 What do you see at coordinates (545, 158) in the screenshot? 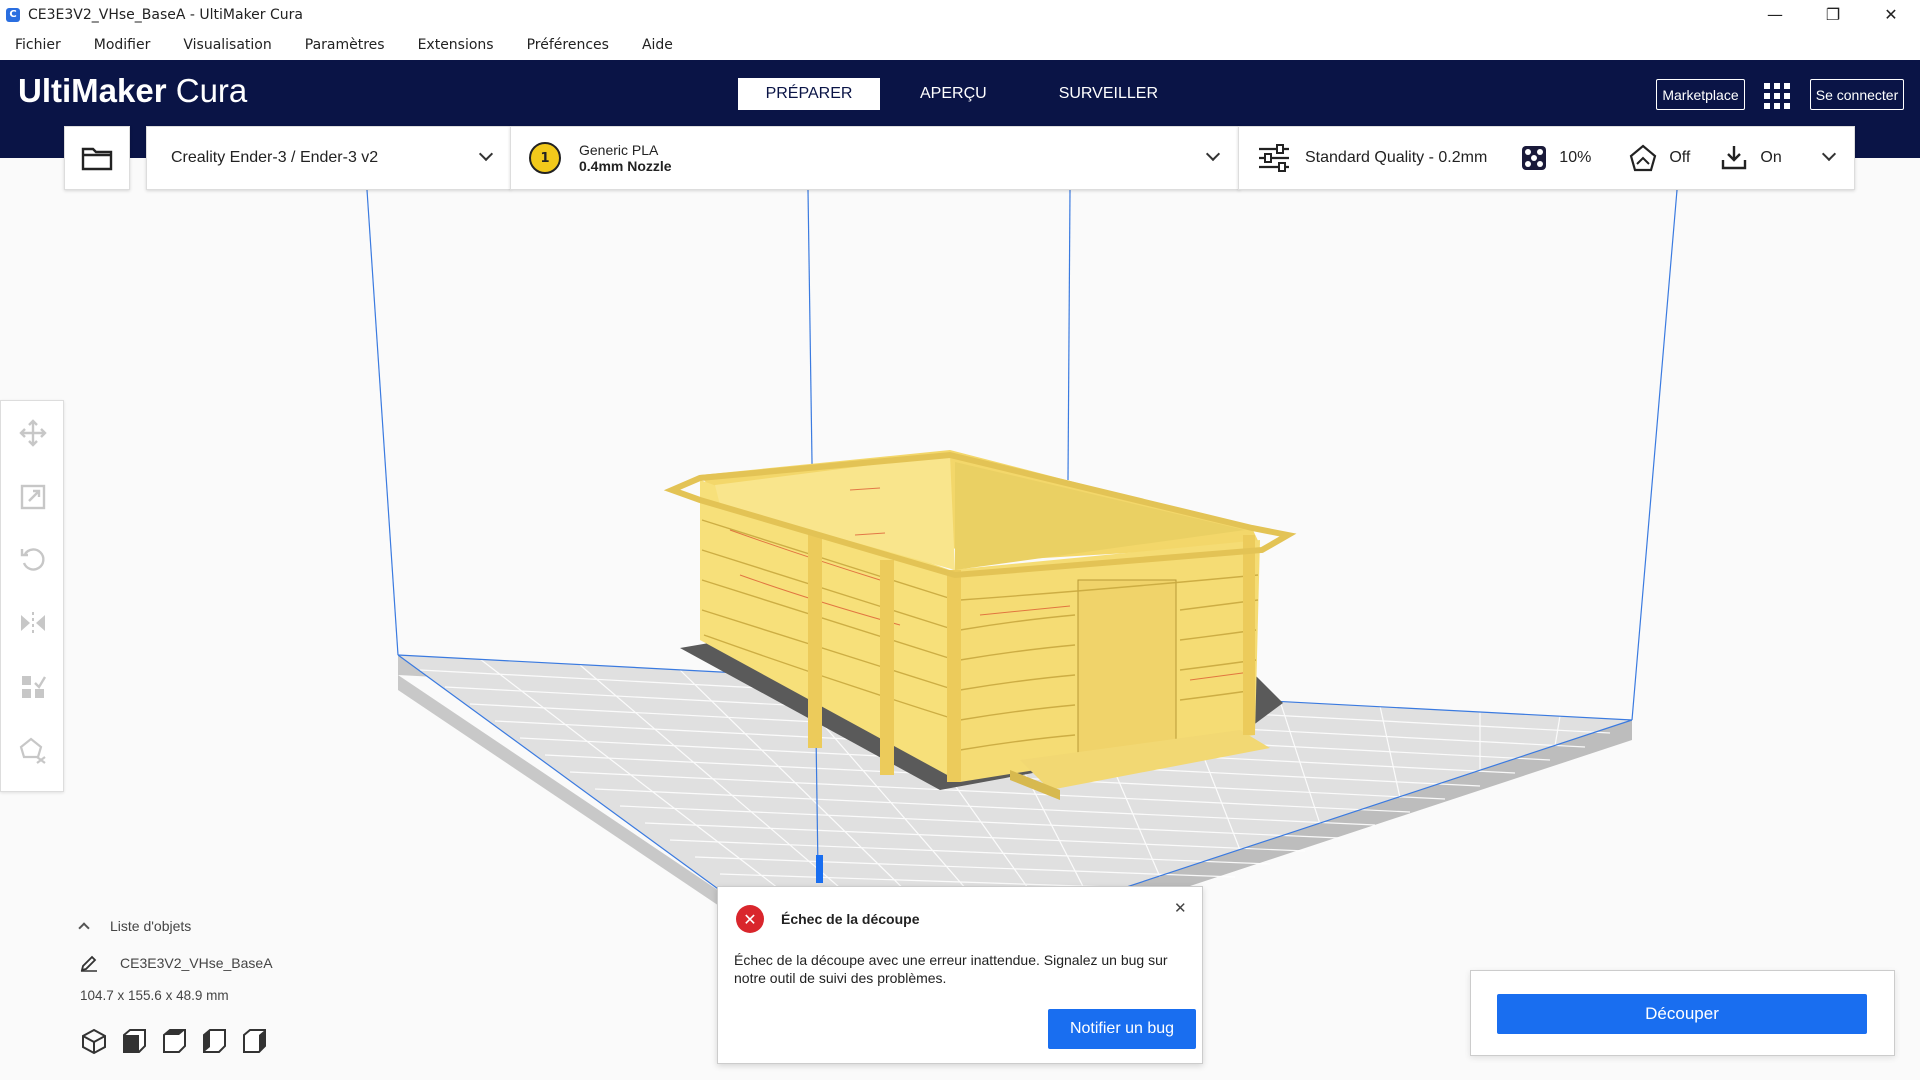
I see `extruder-1-icon: 1` at bounding box center [545, 158].